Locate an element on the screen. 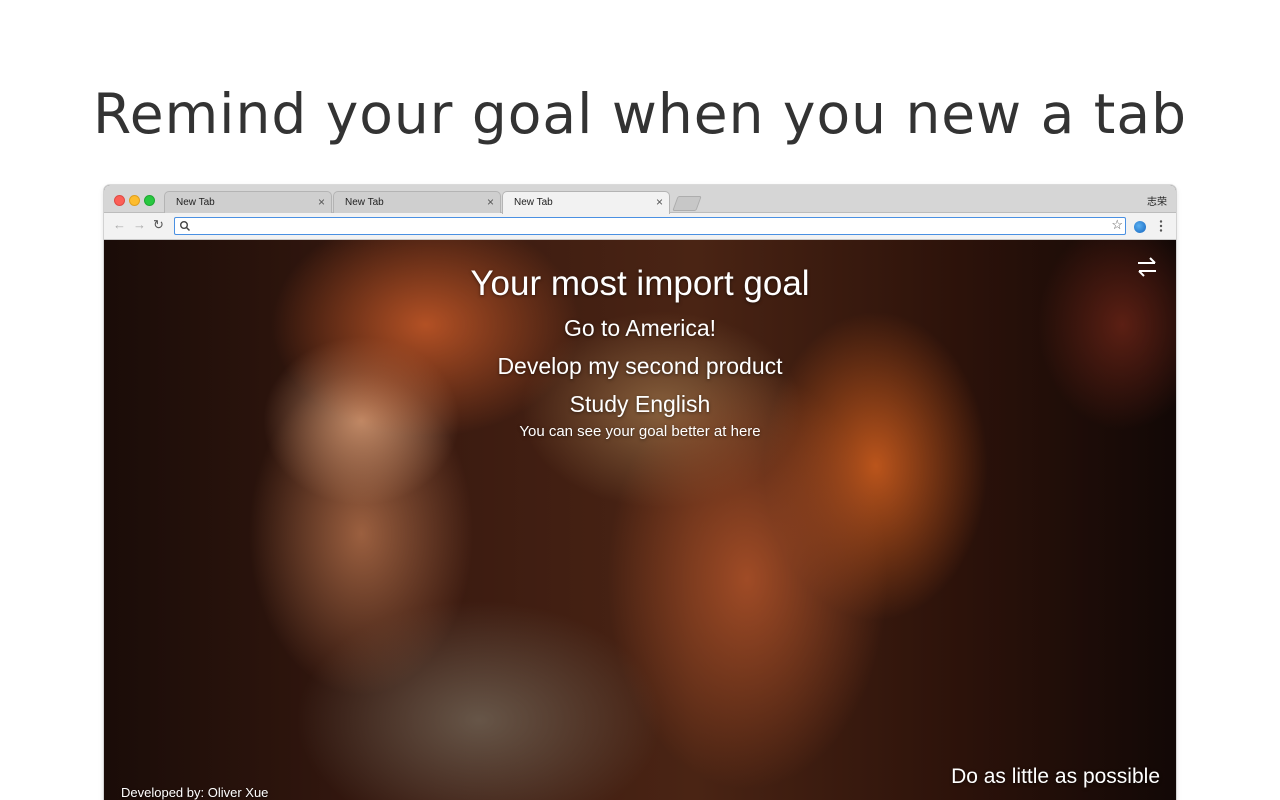  tab-strip: New Tab × New Tab × New Tab × 志荣 is located at coordinates (640, 199).